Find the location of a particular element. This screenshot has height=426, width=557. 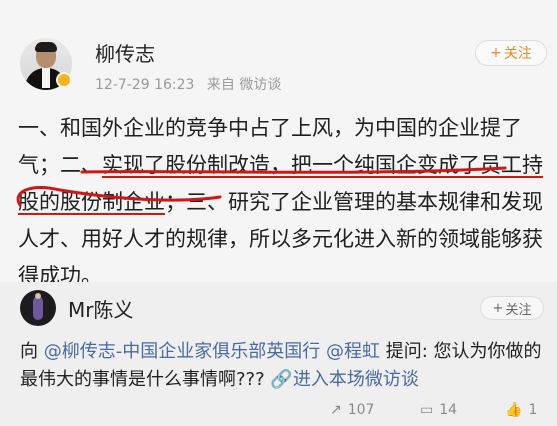

post-time: 12-7-29 16:23 is located at coordinates (145, 85).